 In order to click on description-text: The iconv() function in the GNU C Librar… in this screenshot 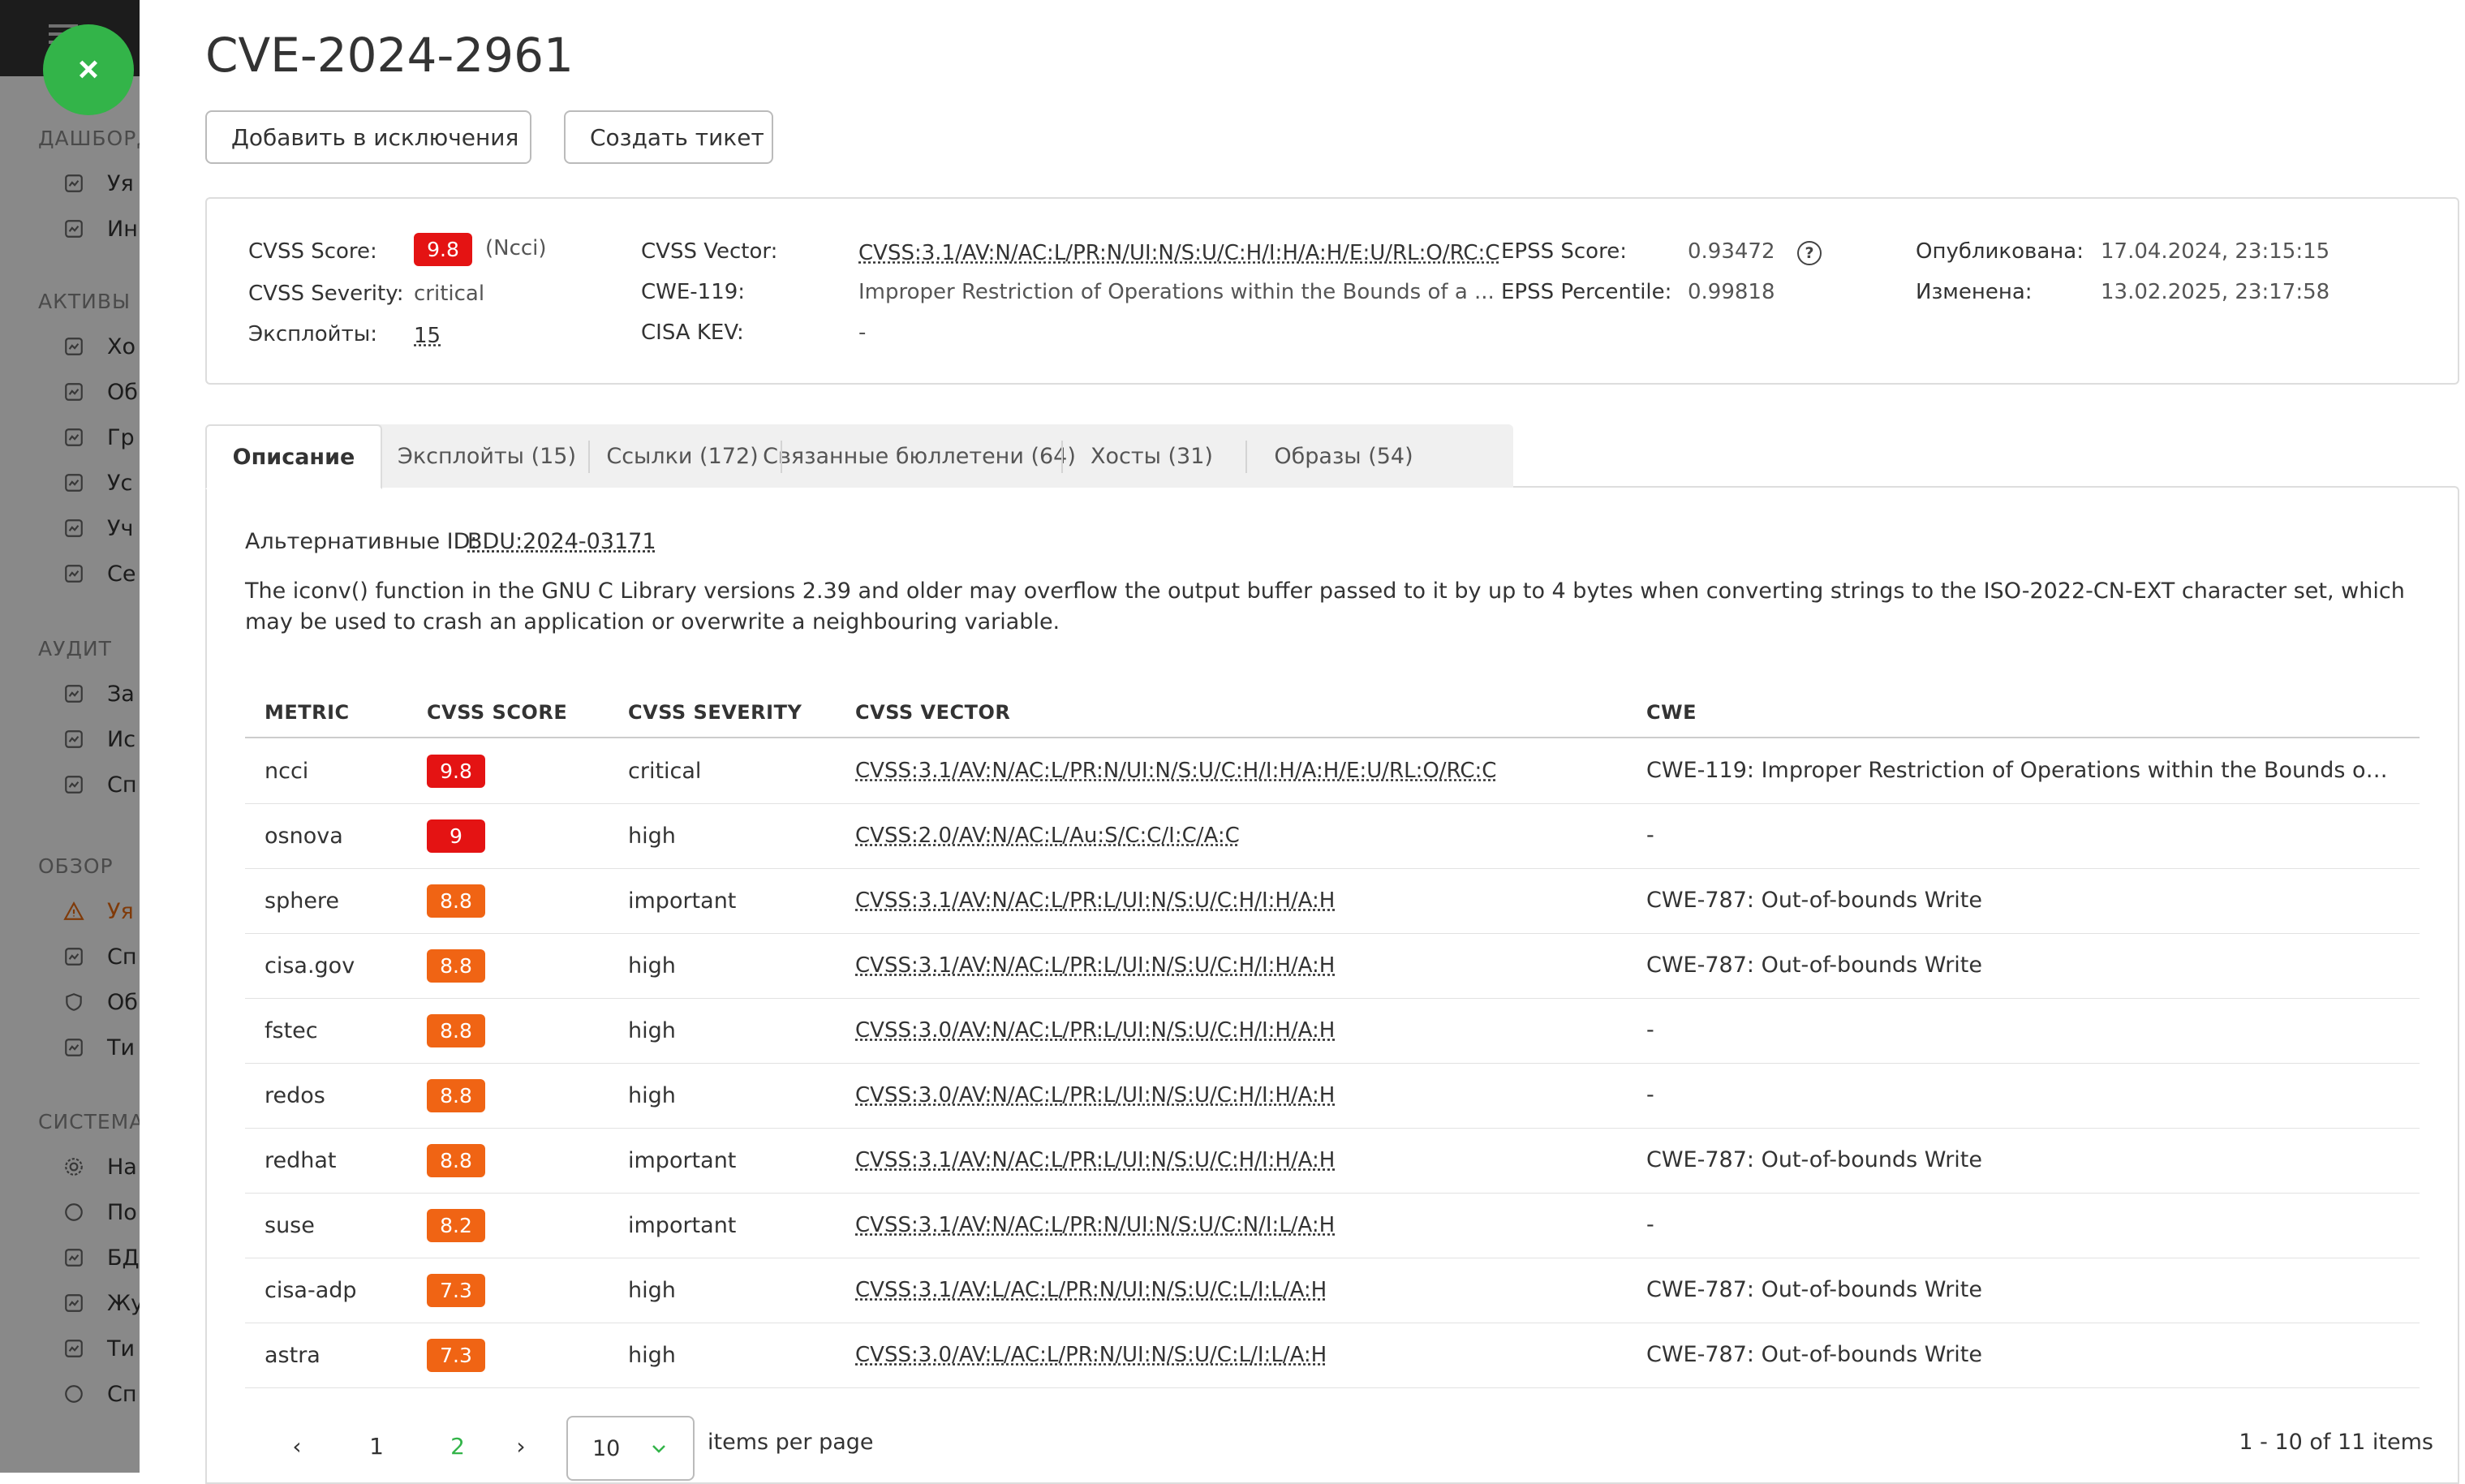, I will do `click(1325, 606)`.